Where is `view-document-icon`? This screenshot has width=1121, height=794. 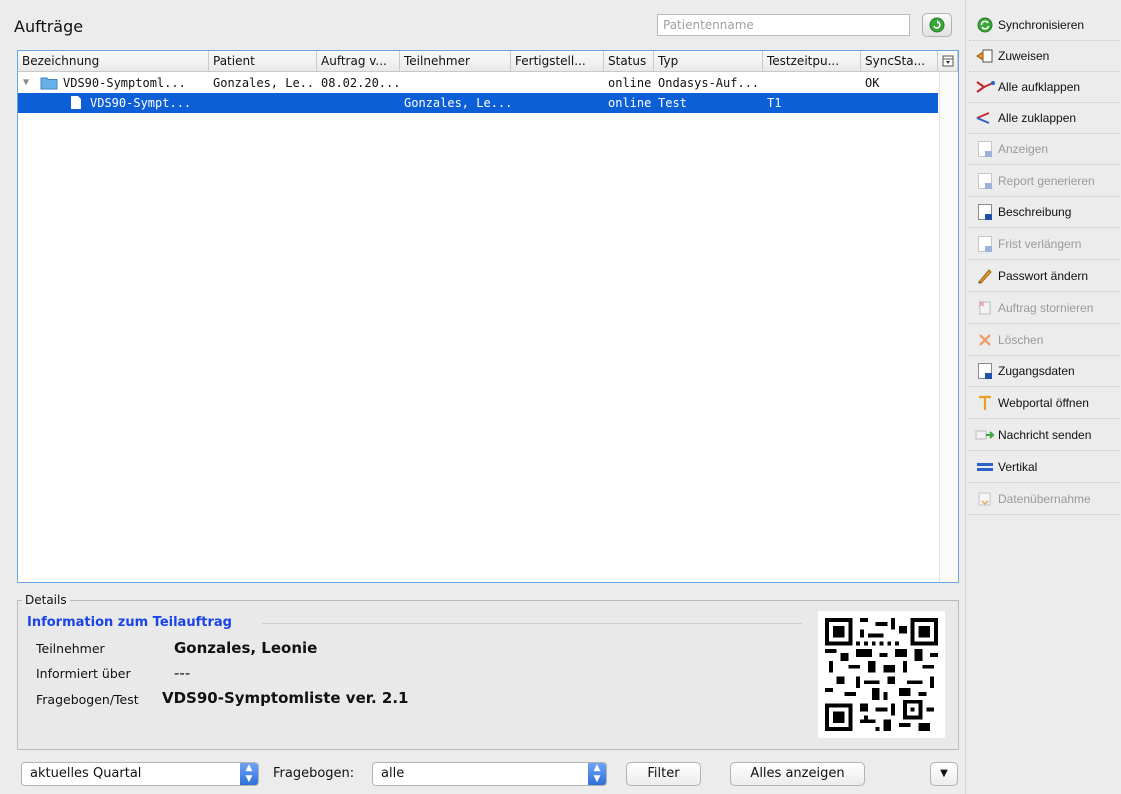 view-document-icon is located at coordinates (985, 149).